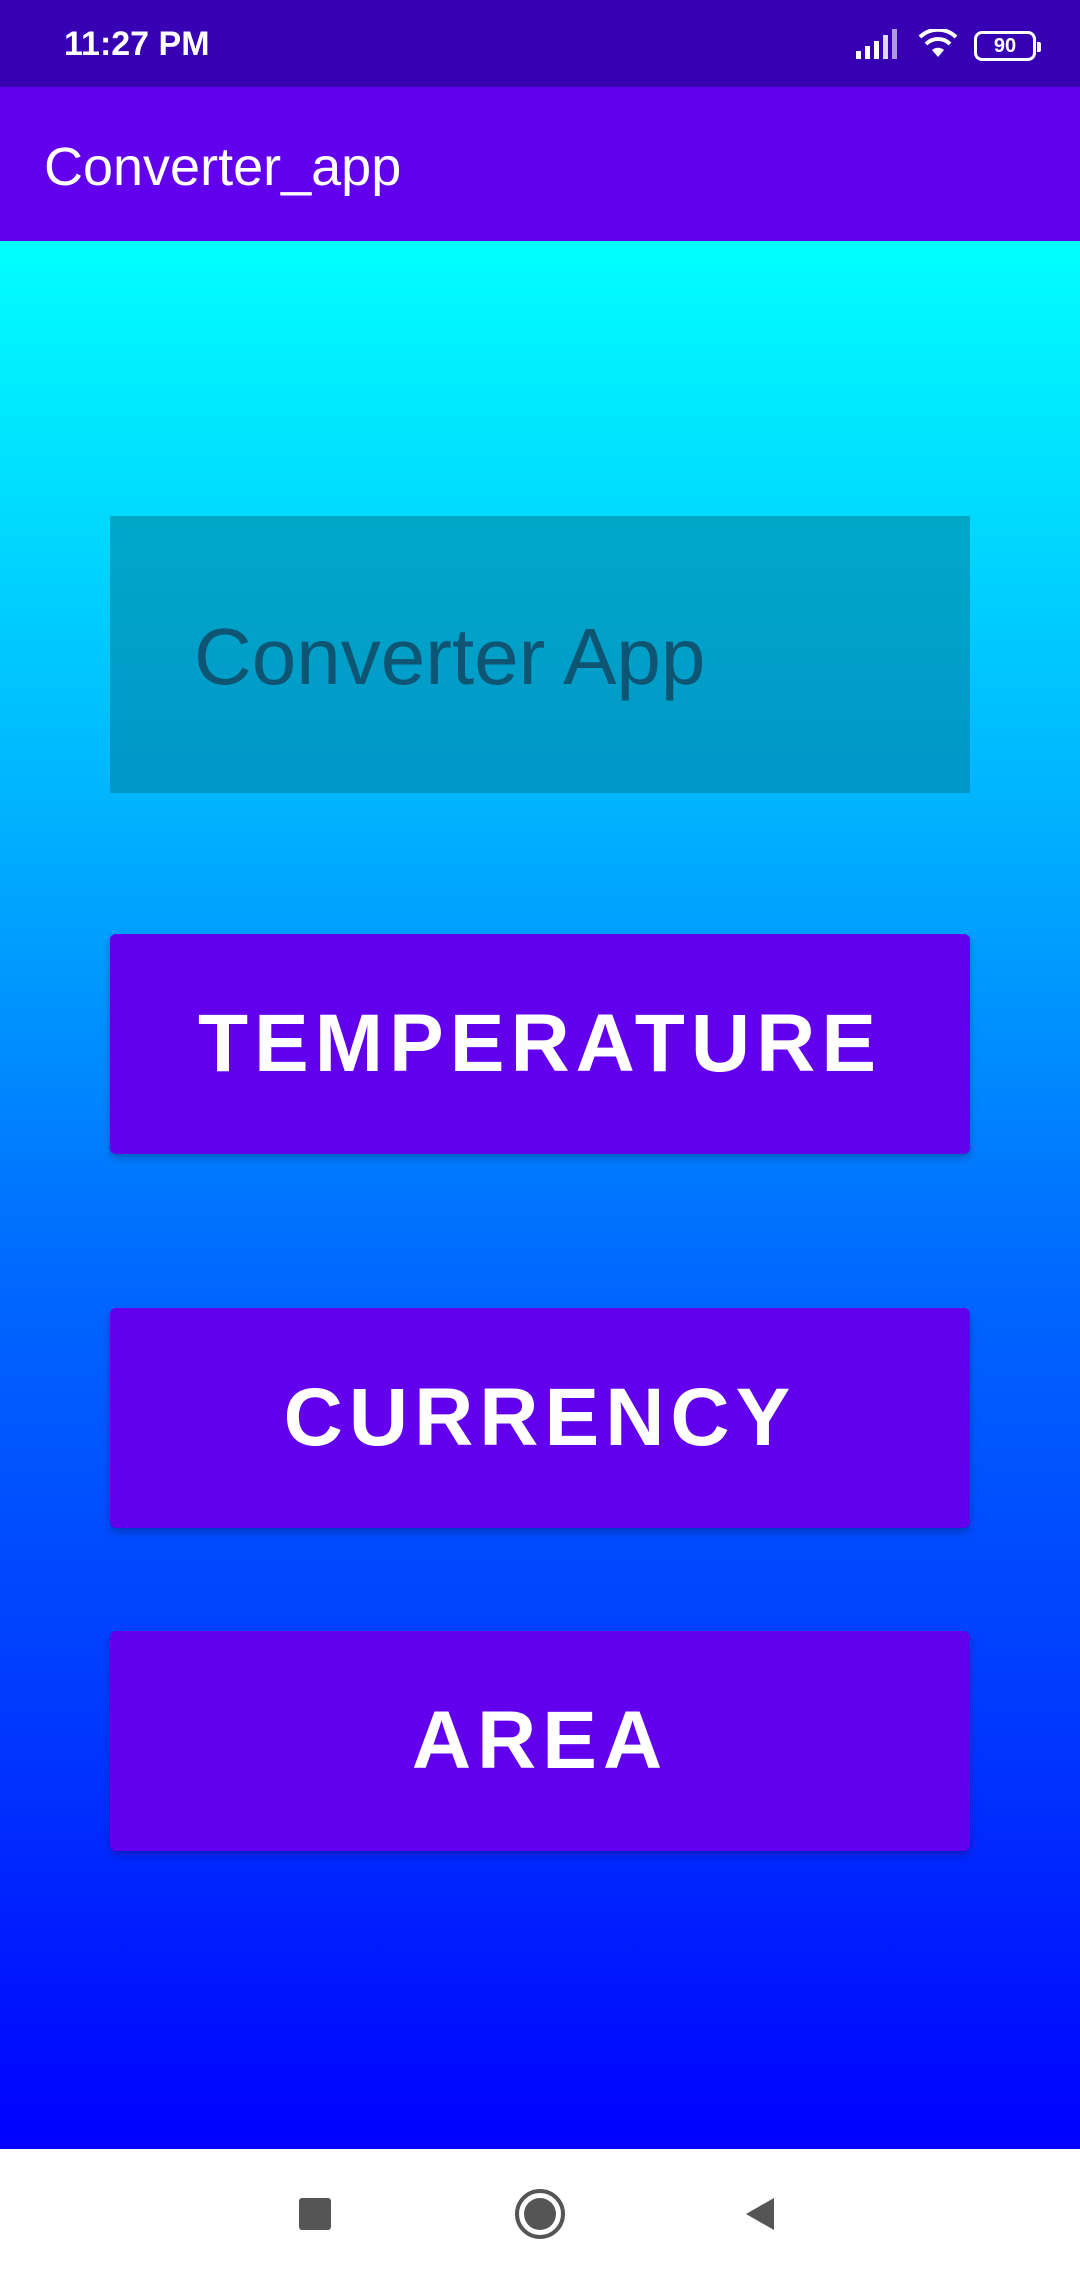 The width and height of the screenshot is (1080, 2280). What do you see at coordinates (540, 43) in the screenshot?
I see `status-bar: 11:27 PM 90` at bounding box center [540, 43].